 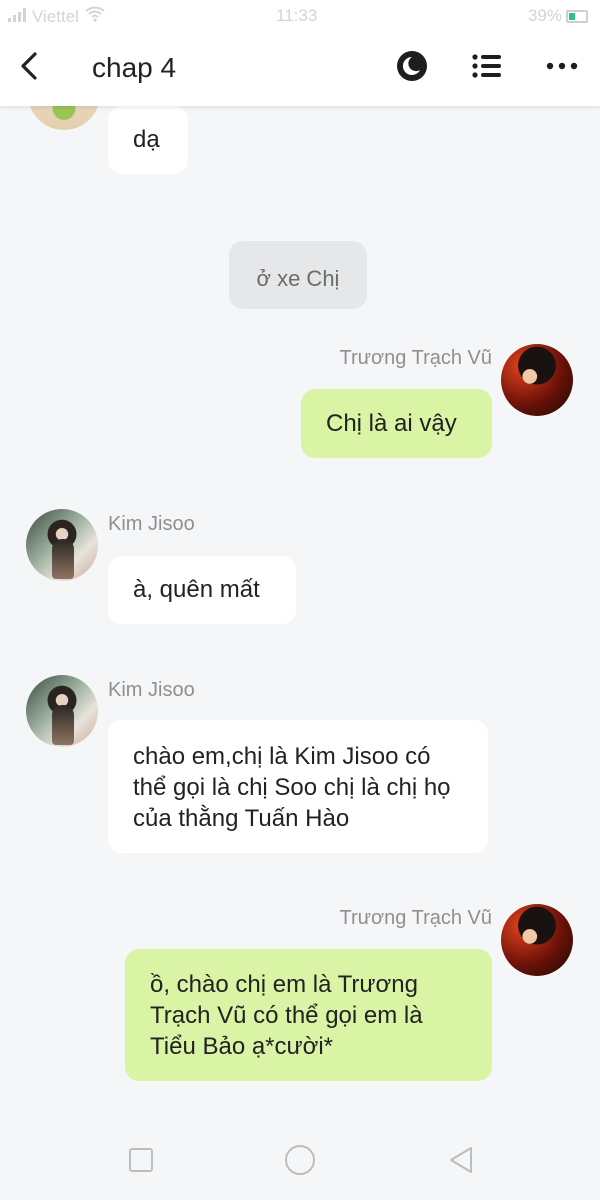 I want to click on signal-icon, so click(x=17, y=17).